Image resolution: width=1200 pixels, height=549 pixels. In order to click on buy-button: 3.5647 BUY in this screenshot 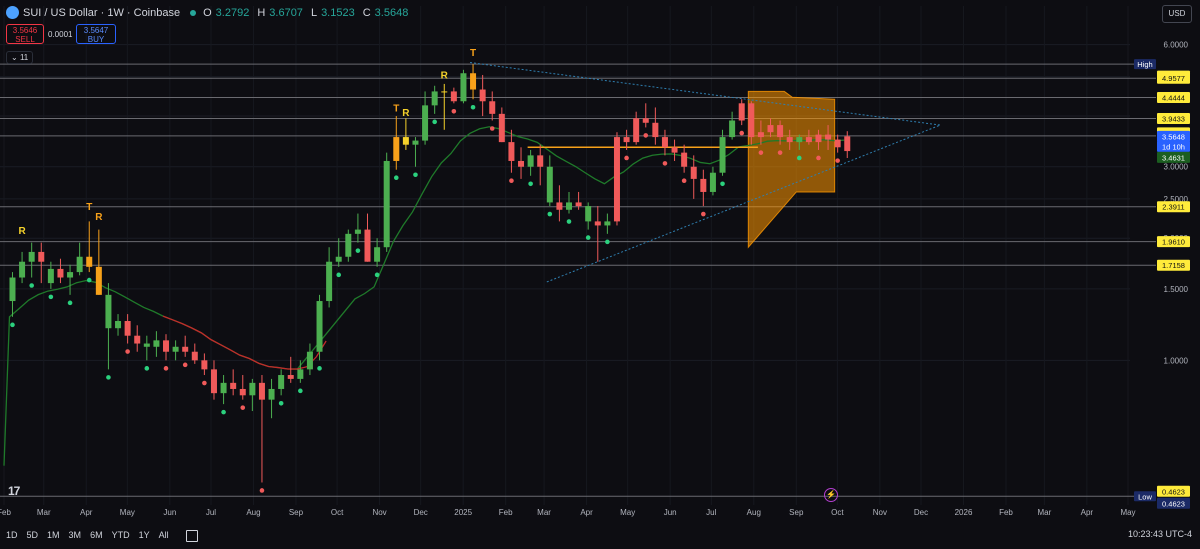, I will do `click(96, 34)`.